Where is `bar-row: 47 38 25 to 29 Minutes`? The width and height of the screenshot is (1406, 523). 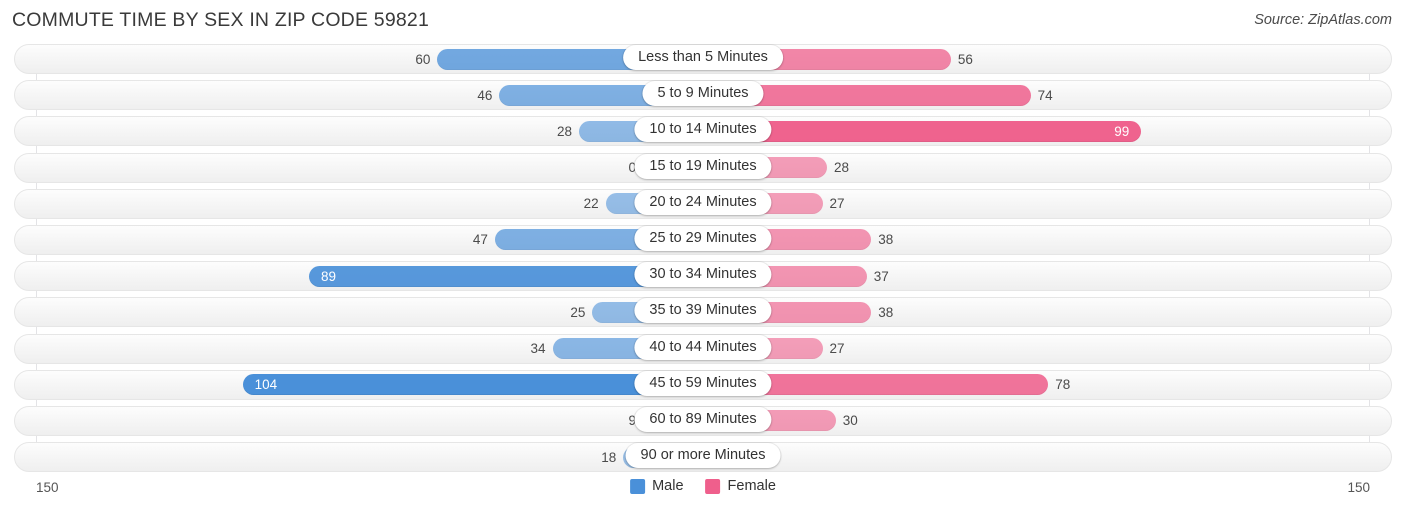
bar-row: 47 38 25 to 29 Minutes is located at coordinates (703, 239).